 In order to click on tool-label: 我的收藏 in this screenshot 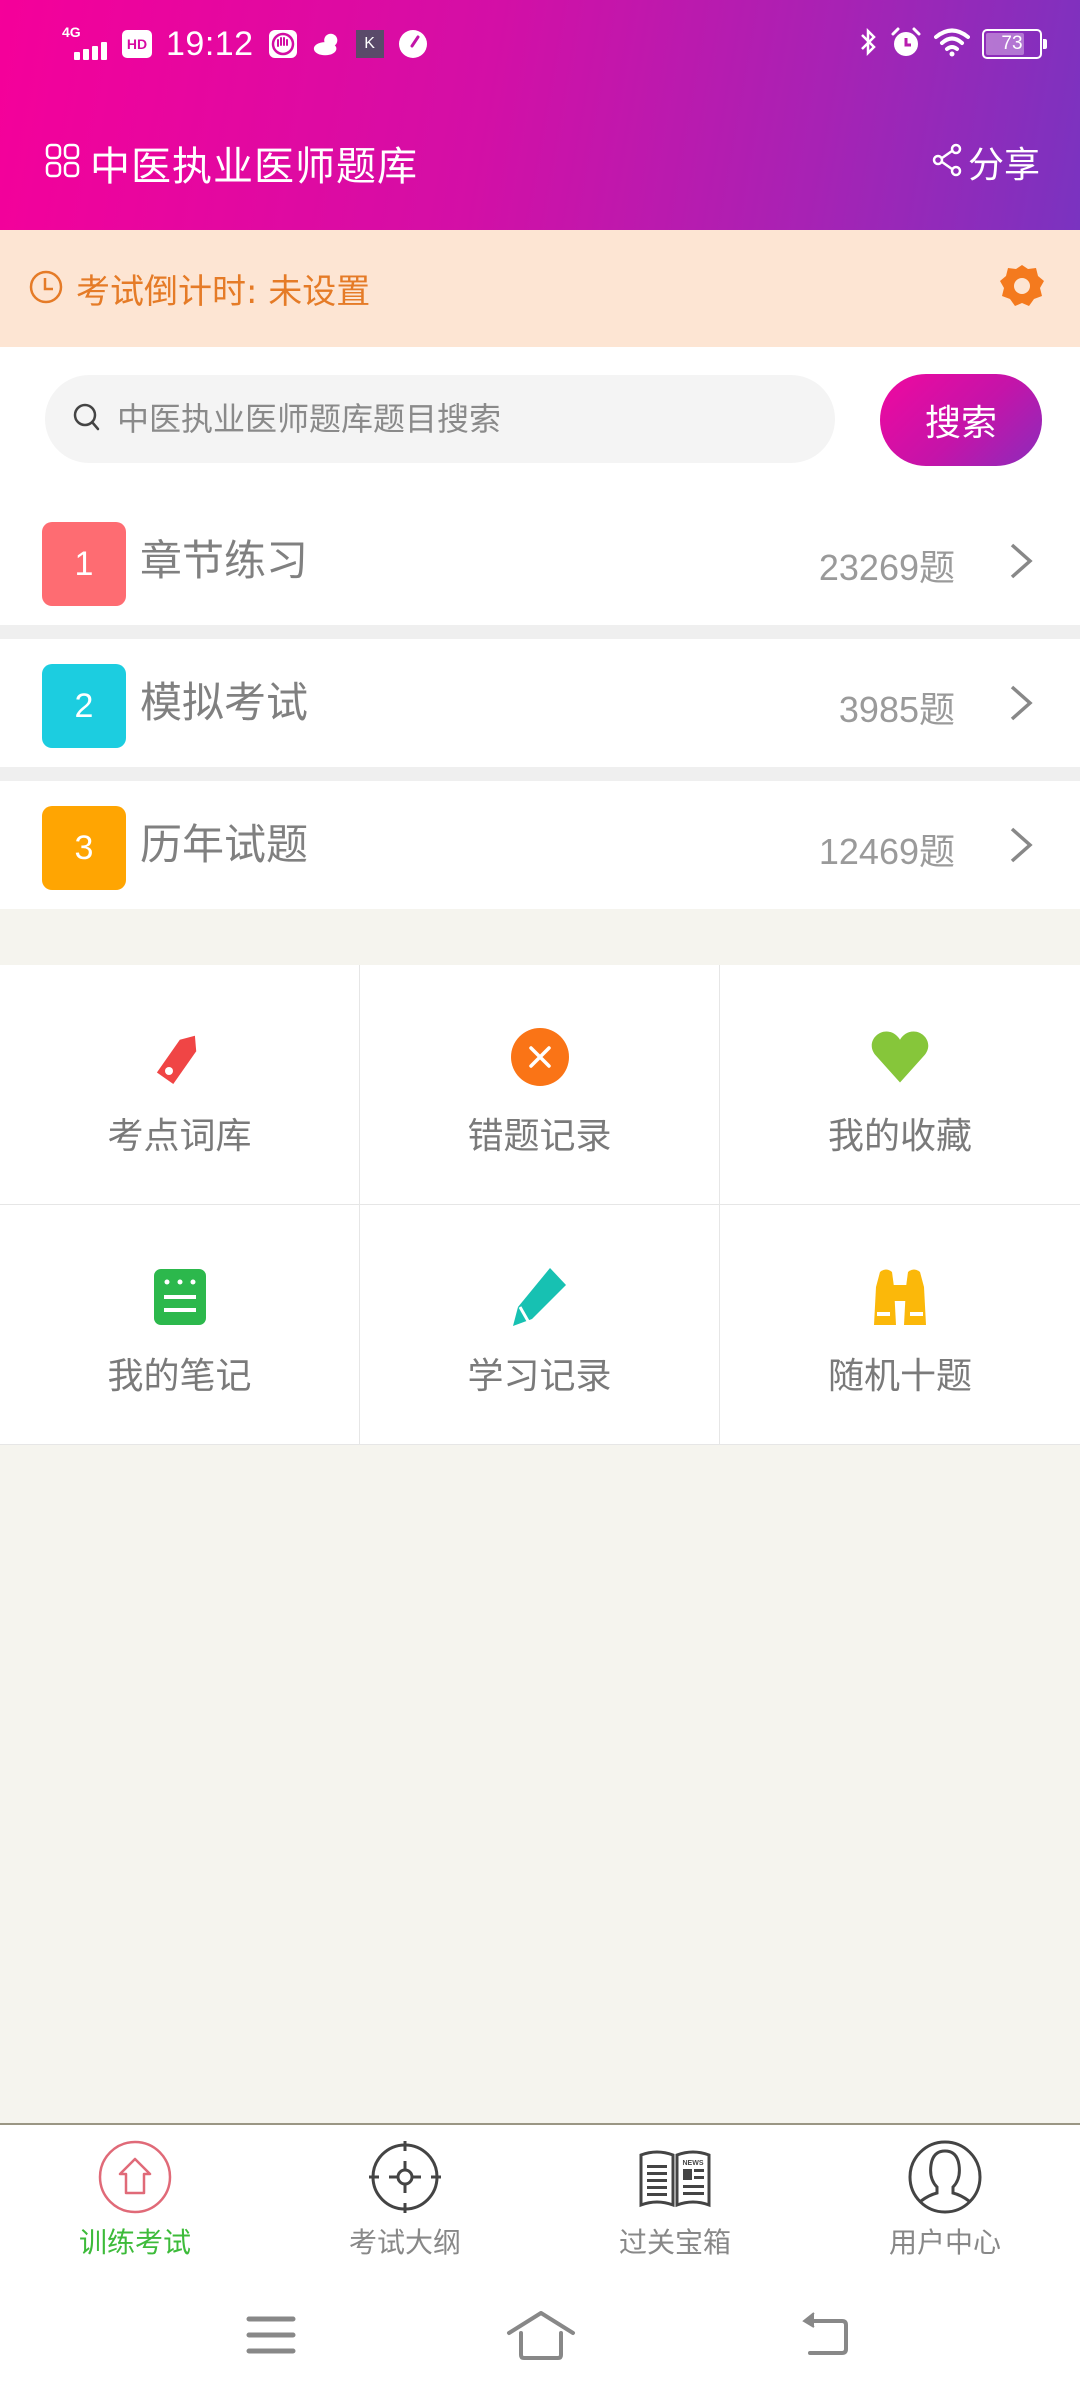, I will do `click(899, 1136)`.